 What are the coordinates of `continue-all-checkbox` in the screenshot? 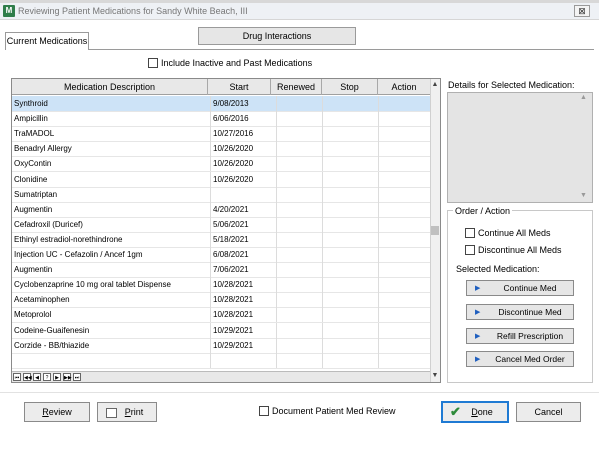 It's located at (470, 233).